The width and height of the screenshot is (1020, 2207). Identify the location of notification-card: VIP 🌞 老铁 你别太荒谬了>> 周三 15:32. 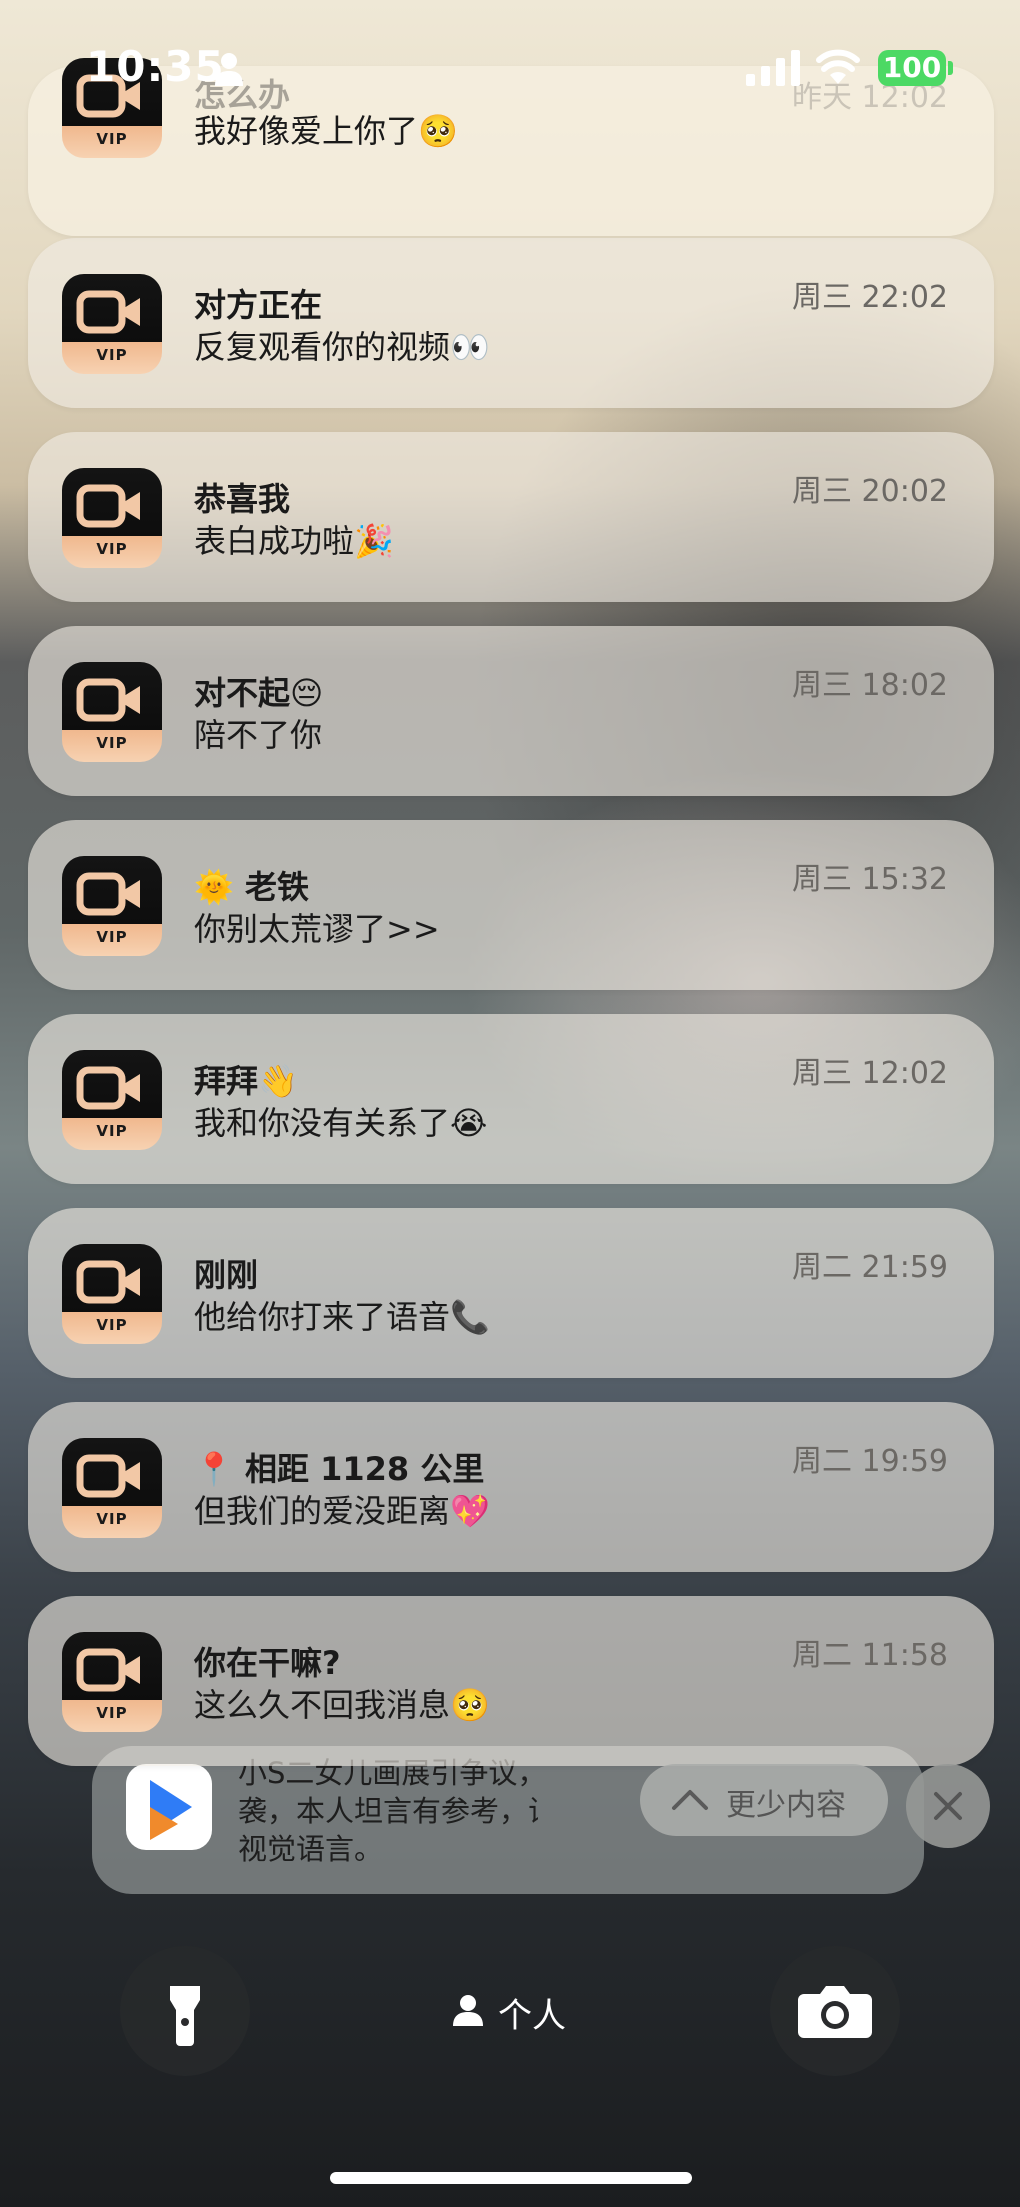
(511, 905).